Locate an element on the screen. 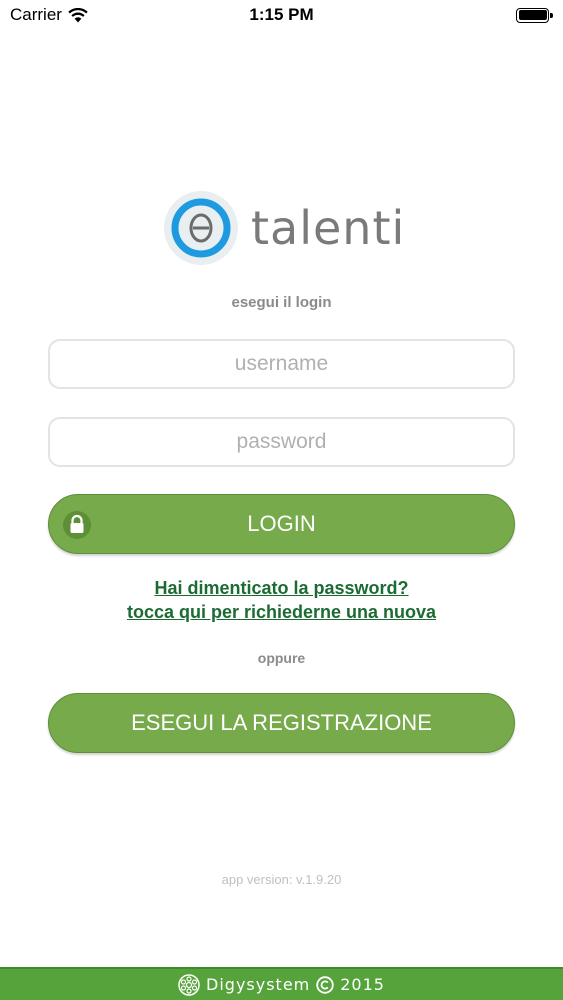 The height and width of the screenshot is (1000, 563). status-left: Carrier is located at coordinates (49, 15).